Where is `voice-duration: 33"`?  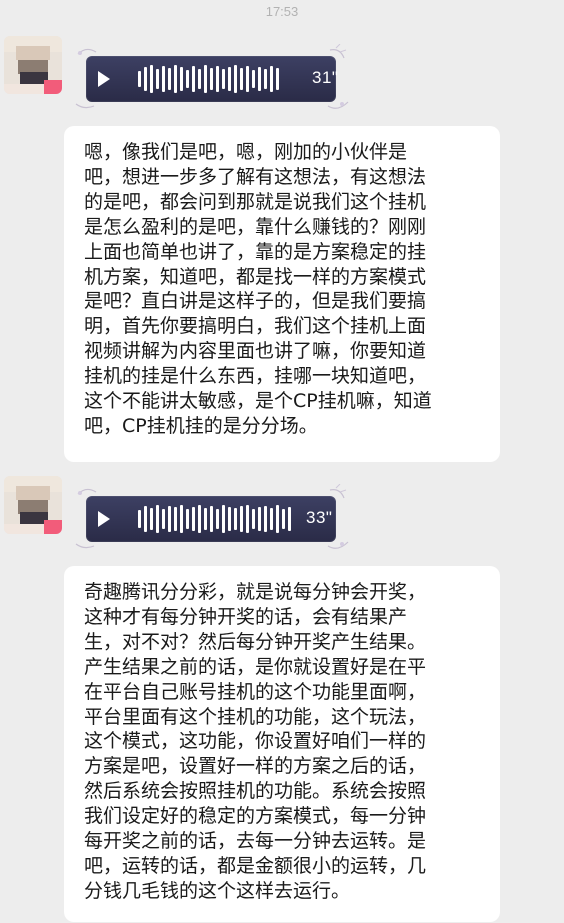 voice-duration: 33" is located at coordinates (319, 517).